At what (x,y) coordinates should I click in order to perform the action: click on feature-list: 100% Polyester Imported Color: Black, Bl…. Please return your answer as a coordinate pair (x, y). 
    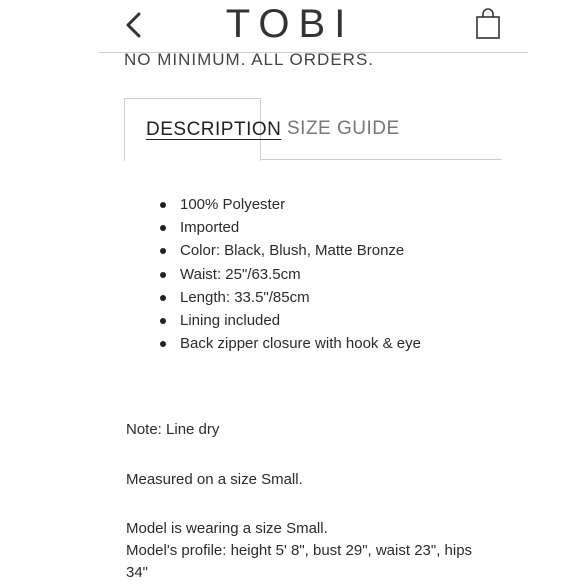
    Looking at the image, I should click on (290, 274).